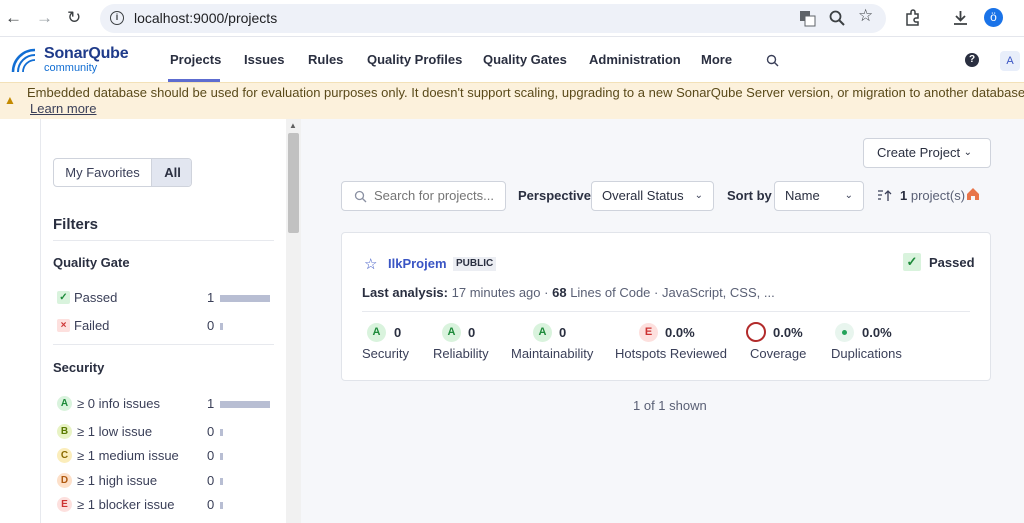  Describe the element at coordinates (79, 367) in the screenshot. I see `security-title: Security` at that location.